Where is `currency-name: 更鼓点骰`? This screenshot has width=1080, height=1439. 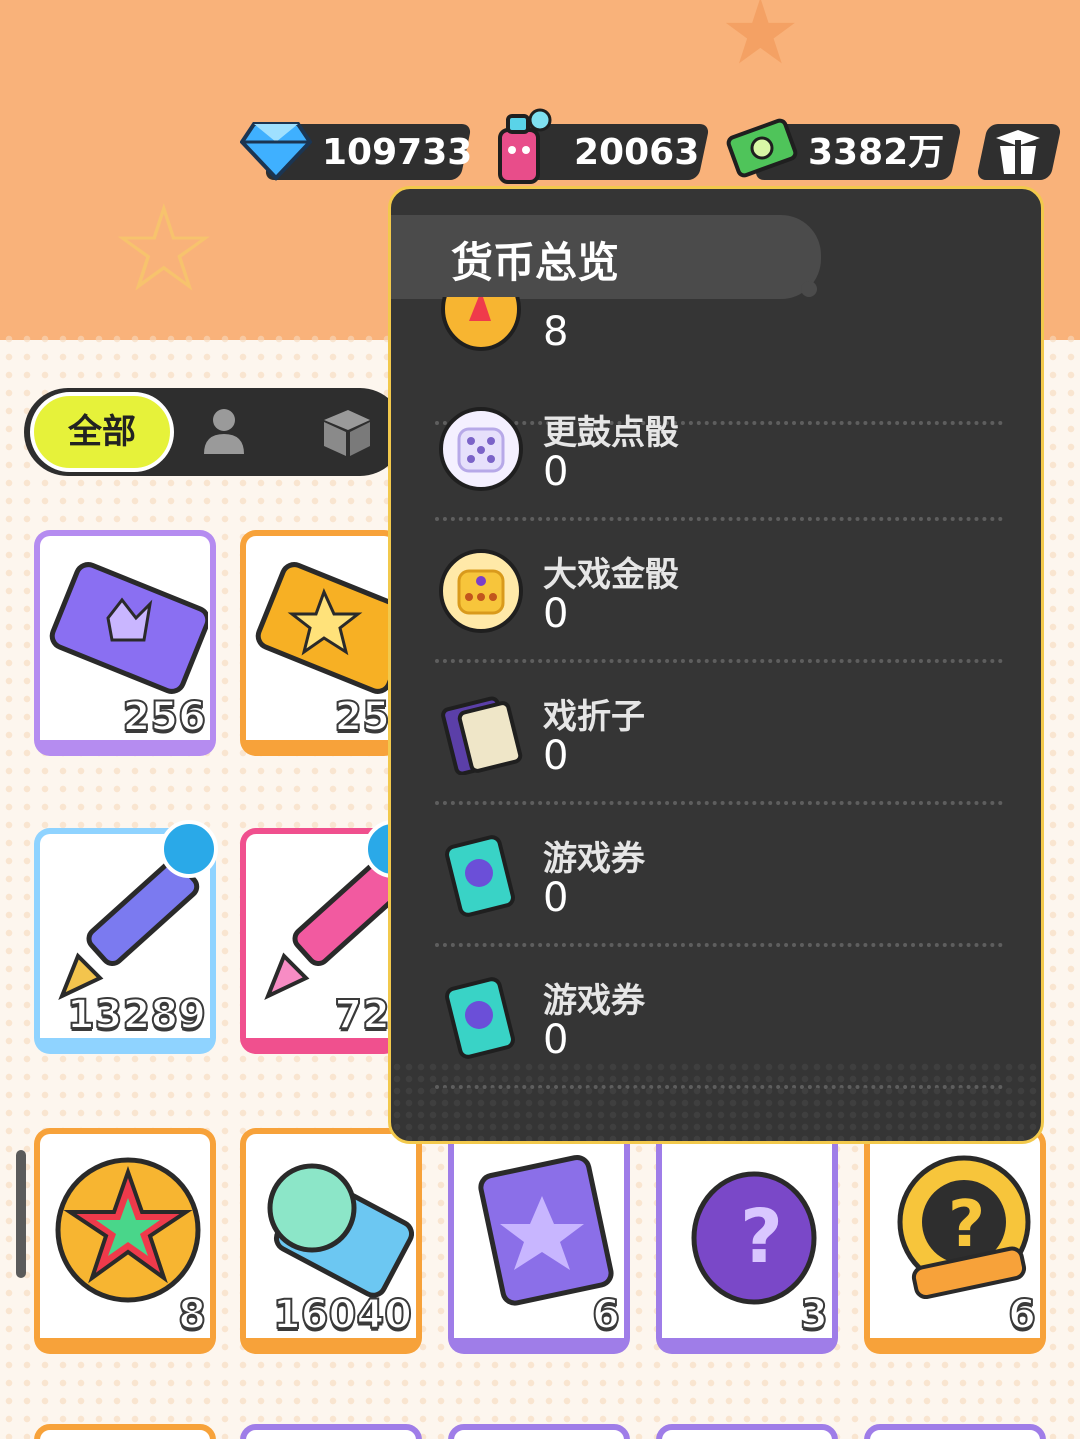 currency-name: 更鼓点骰 is located at coordinates (611, 433).